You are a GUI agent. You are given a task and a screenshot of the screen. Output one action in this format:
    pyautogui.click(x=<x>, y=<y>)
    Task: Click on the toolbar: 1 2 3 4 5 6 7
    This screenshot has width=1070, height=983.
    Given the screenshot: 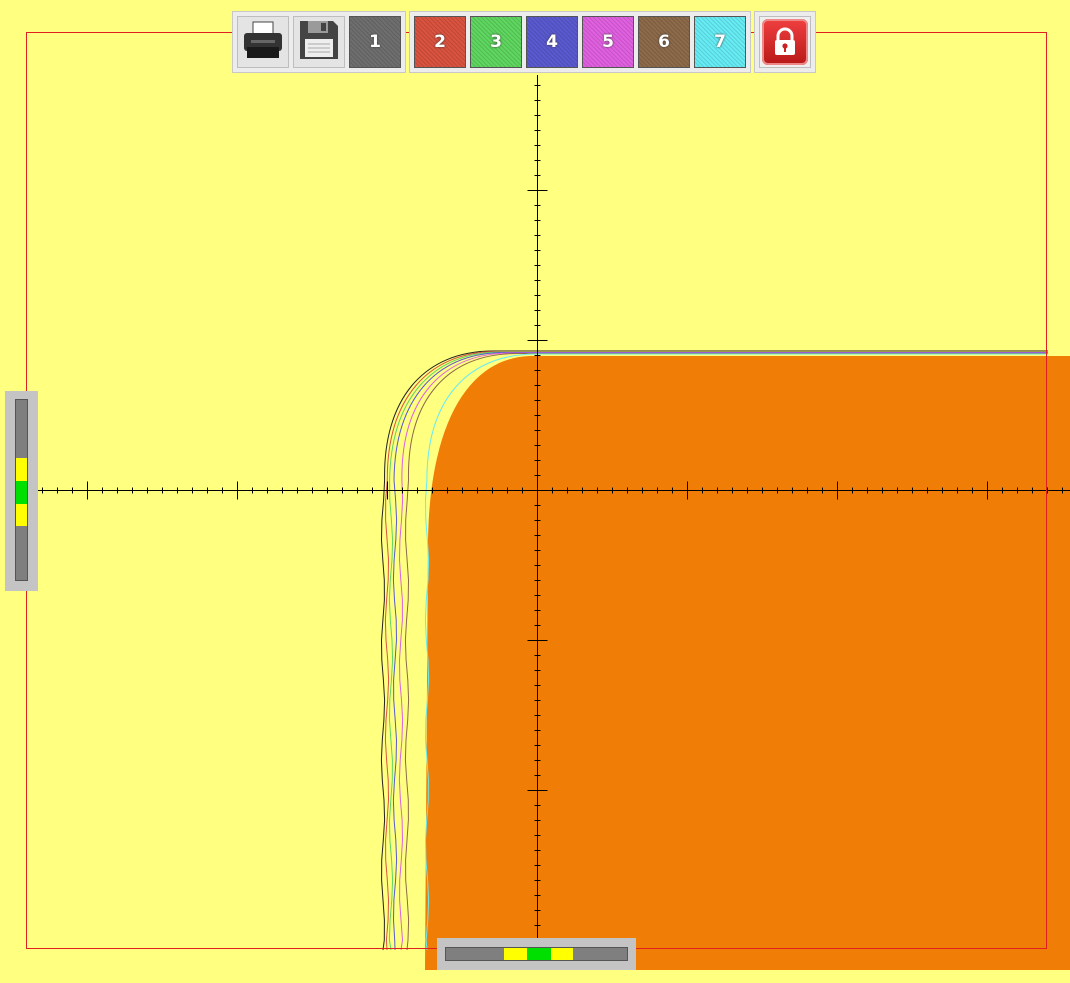 What is the action you would take?
    pyautogui.click(x=524, y=42)
    